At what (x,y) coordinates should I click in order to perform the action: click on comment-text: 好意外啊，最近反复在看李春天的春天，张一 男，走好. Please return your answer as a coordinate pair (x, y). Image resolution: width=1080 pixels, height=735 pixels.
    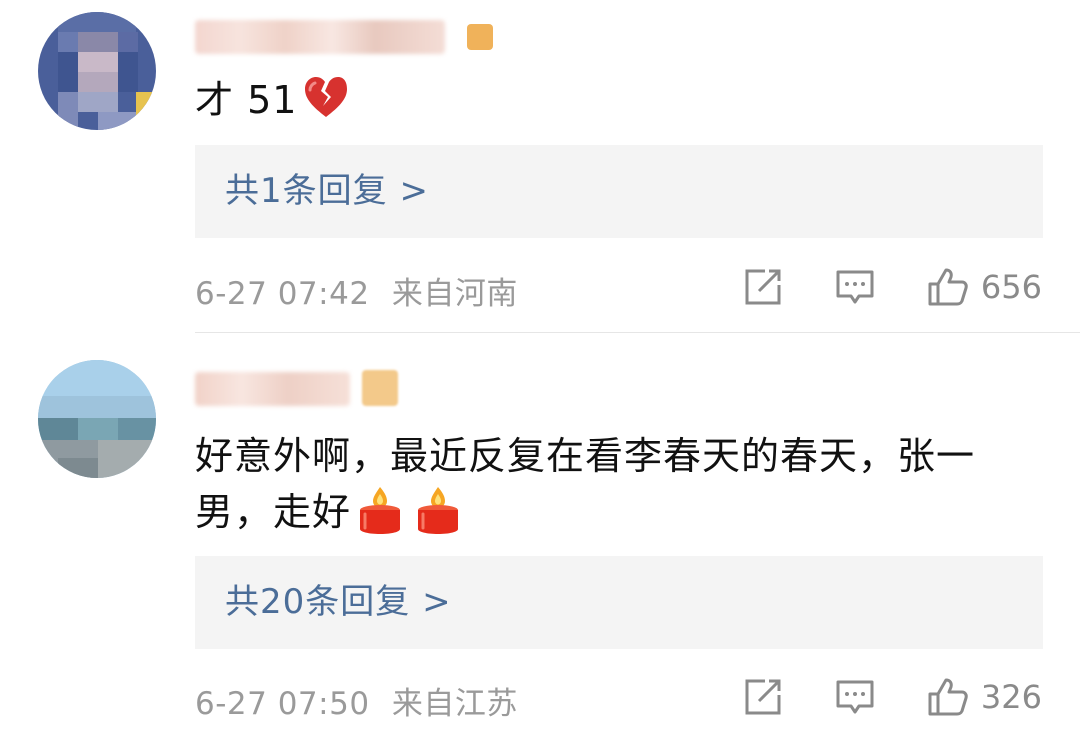
    Looking at the image, I should click on (620, 489).